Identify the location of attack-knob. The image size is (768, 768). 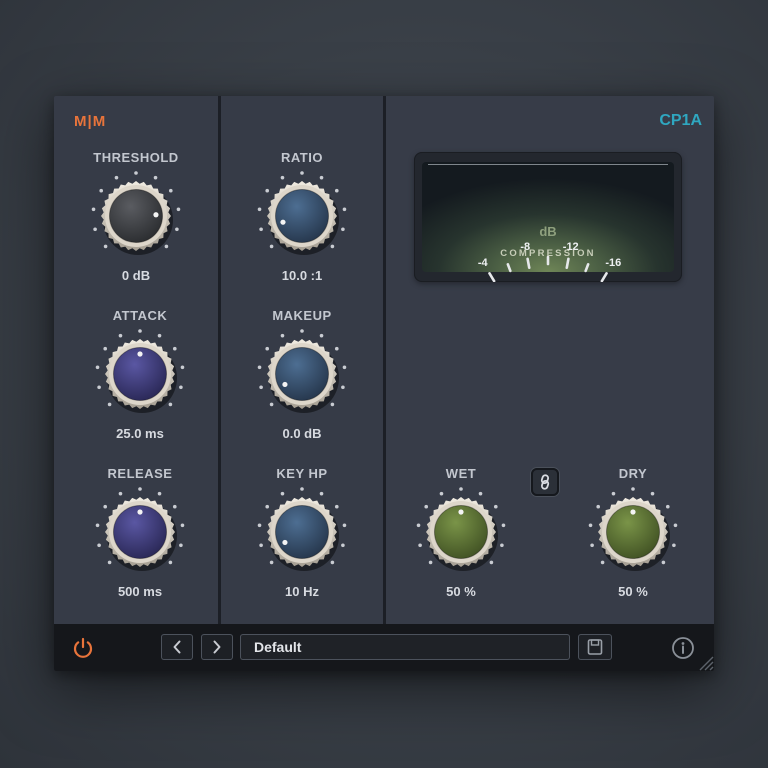
(140, 374).